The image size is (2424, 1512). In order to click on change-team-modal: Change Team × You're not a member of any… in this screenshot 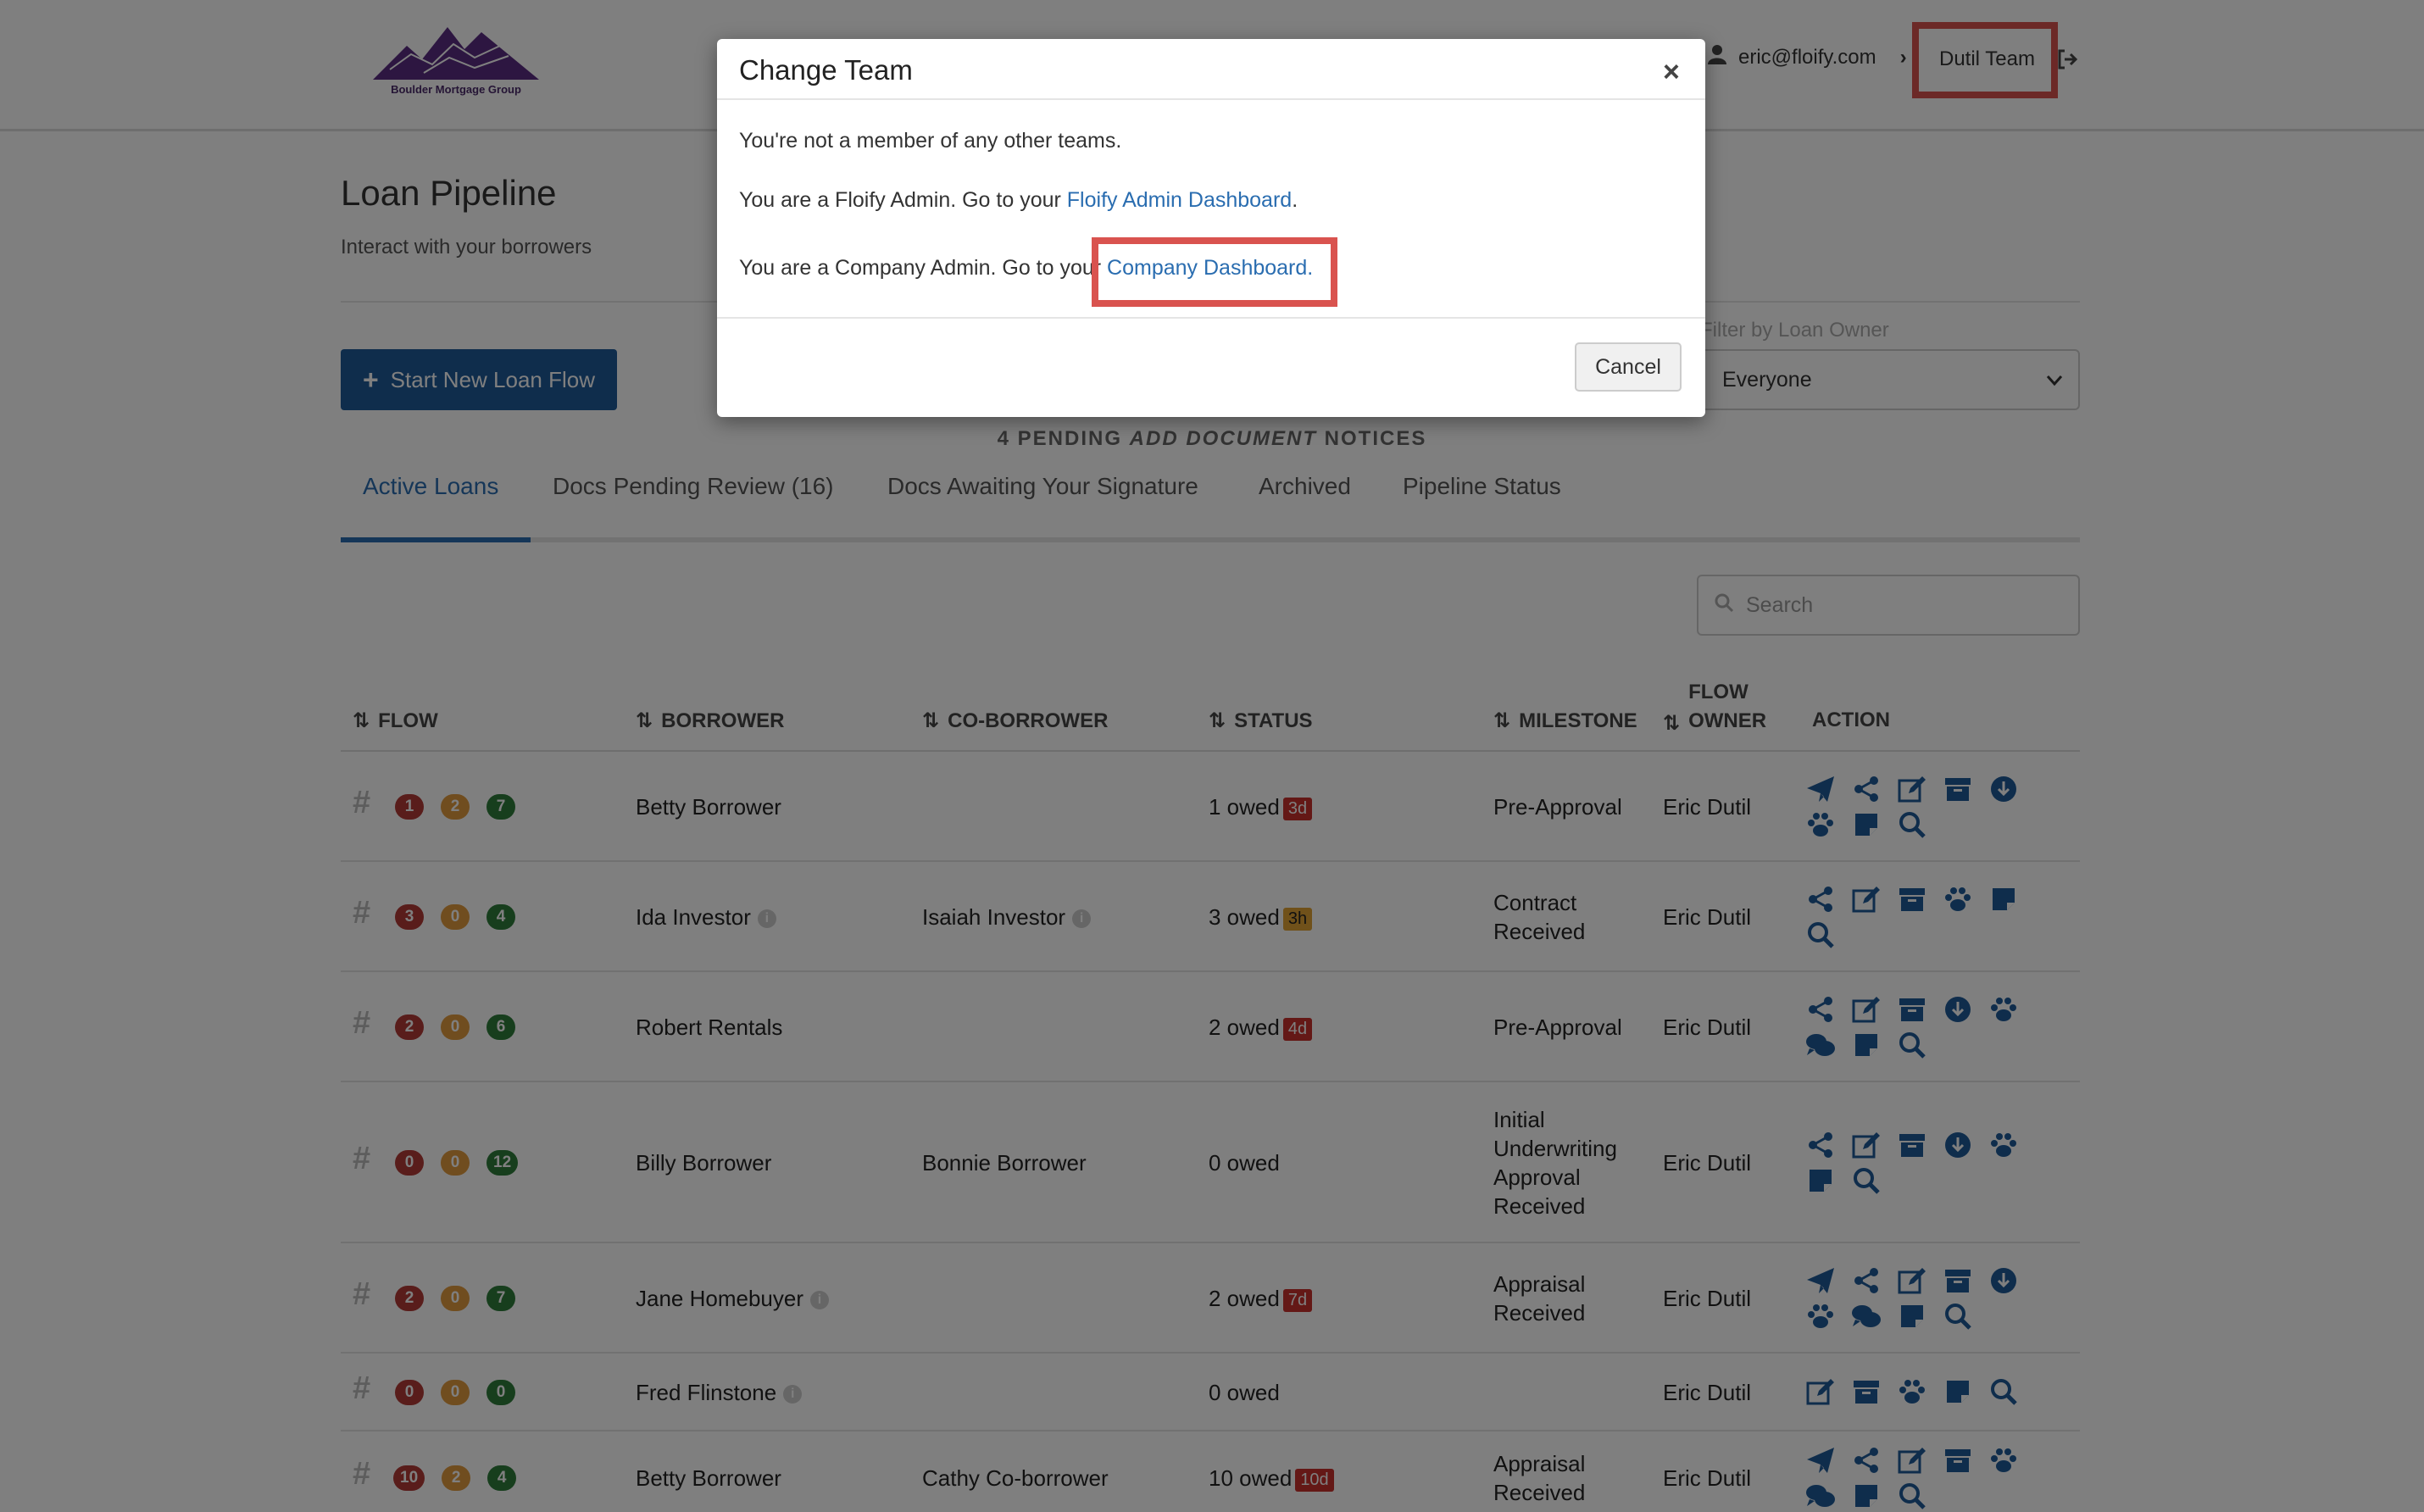, I will do `click(1211, 228)`.